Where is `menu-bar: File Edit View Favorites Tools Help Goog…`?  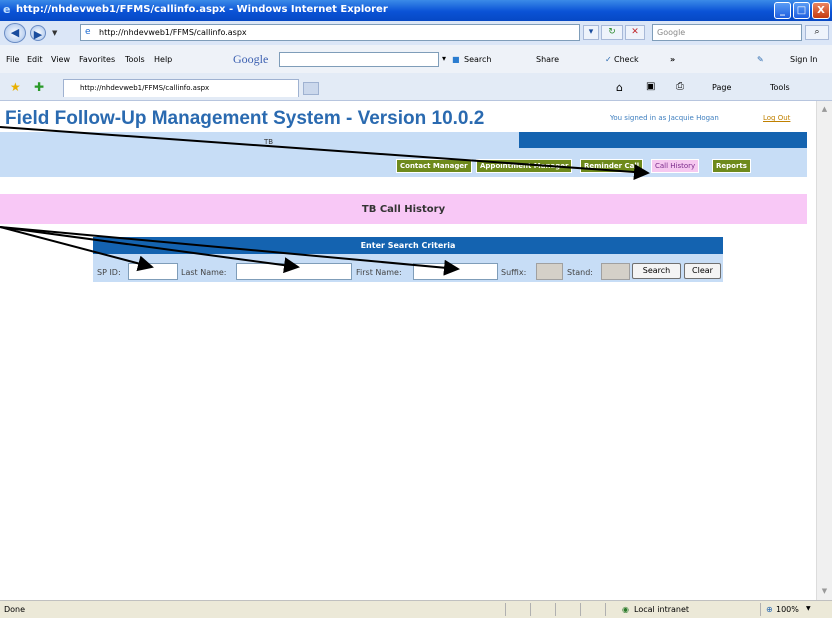
menu-bar: File Edit View Favorites Tools Help Goog… is located at coordinates (416, 59).